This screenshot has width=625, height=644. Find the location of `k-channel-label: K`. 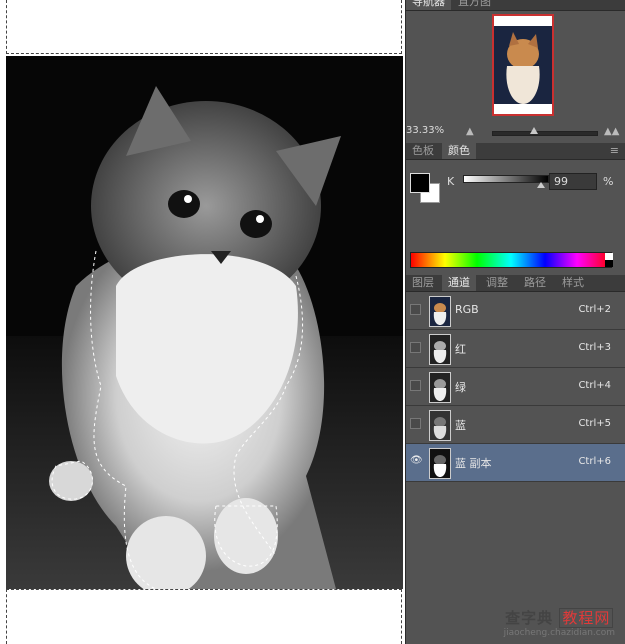

k-channel-label: K is located at coordinates (451, 181).